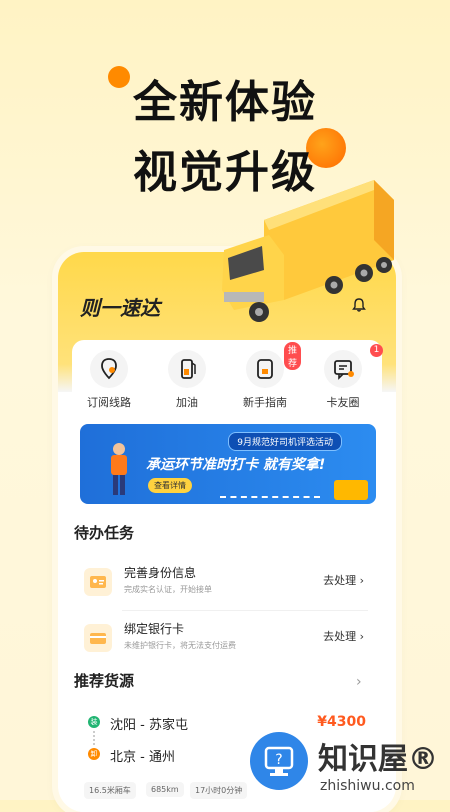 The height and width of the screenshot is (812, 450). Describe the element at coordinates (109, 369) in the screenshot. I see `location-pin-icon` at that location.